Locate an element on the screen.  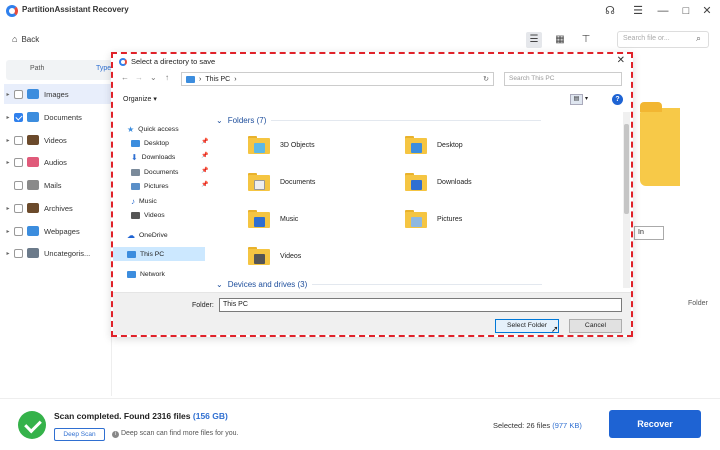
folder-label: Videos is located at coordinates (291, 256).